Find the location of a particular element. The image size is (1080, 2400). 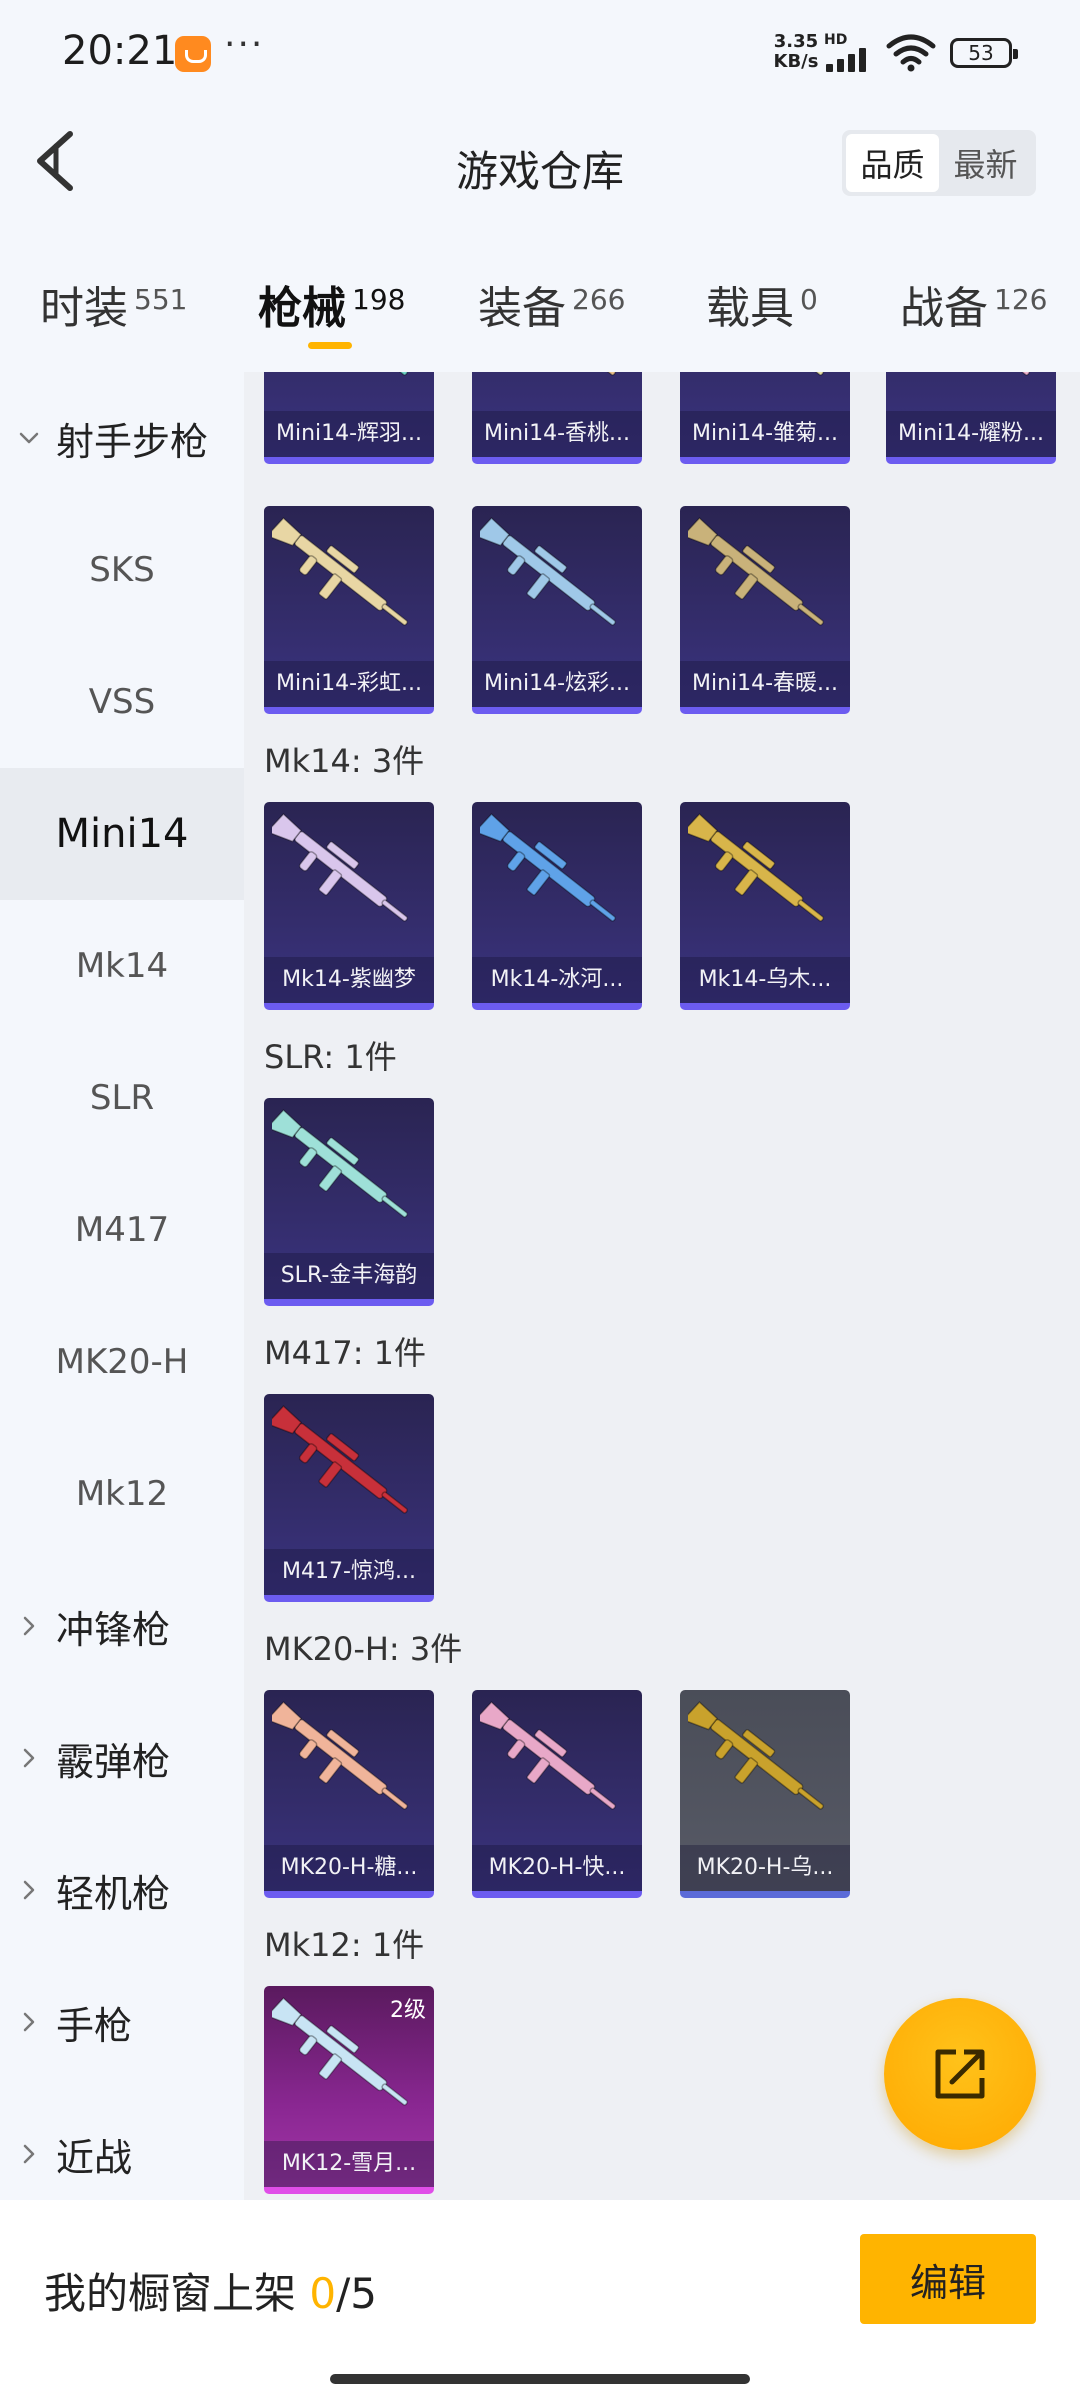

sidebar-item-label: VSS is located at coordinates (122, 702).